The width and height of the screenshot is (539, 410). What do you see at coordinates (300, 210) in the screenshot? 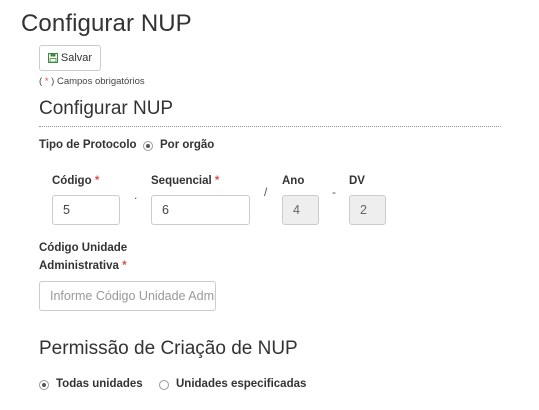
I see `ano-input` at bounding box center [300, 210].